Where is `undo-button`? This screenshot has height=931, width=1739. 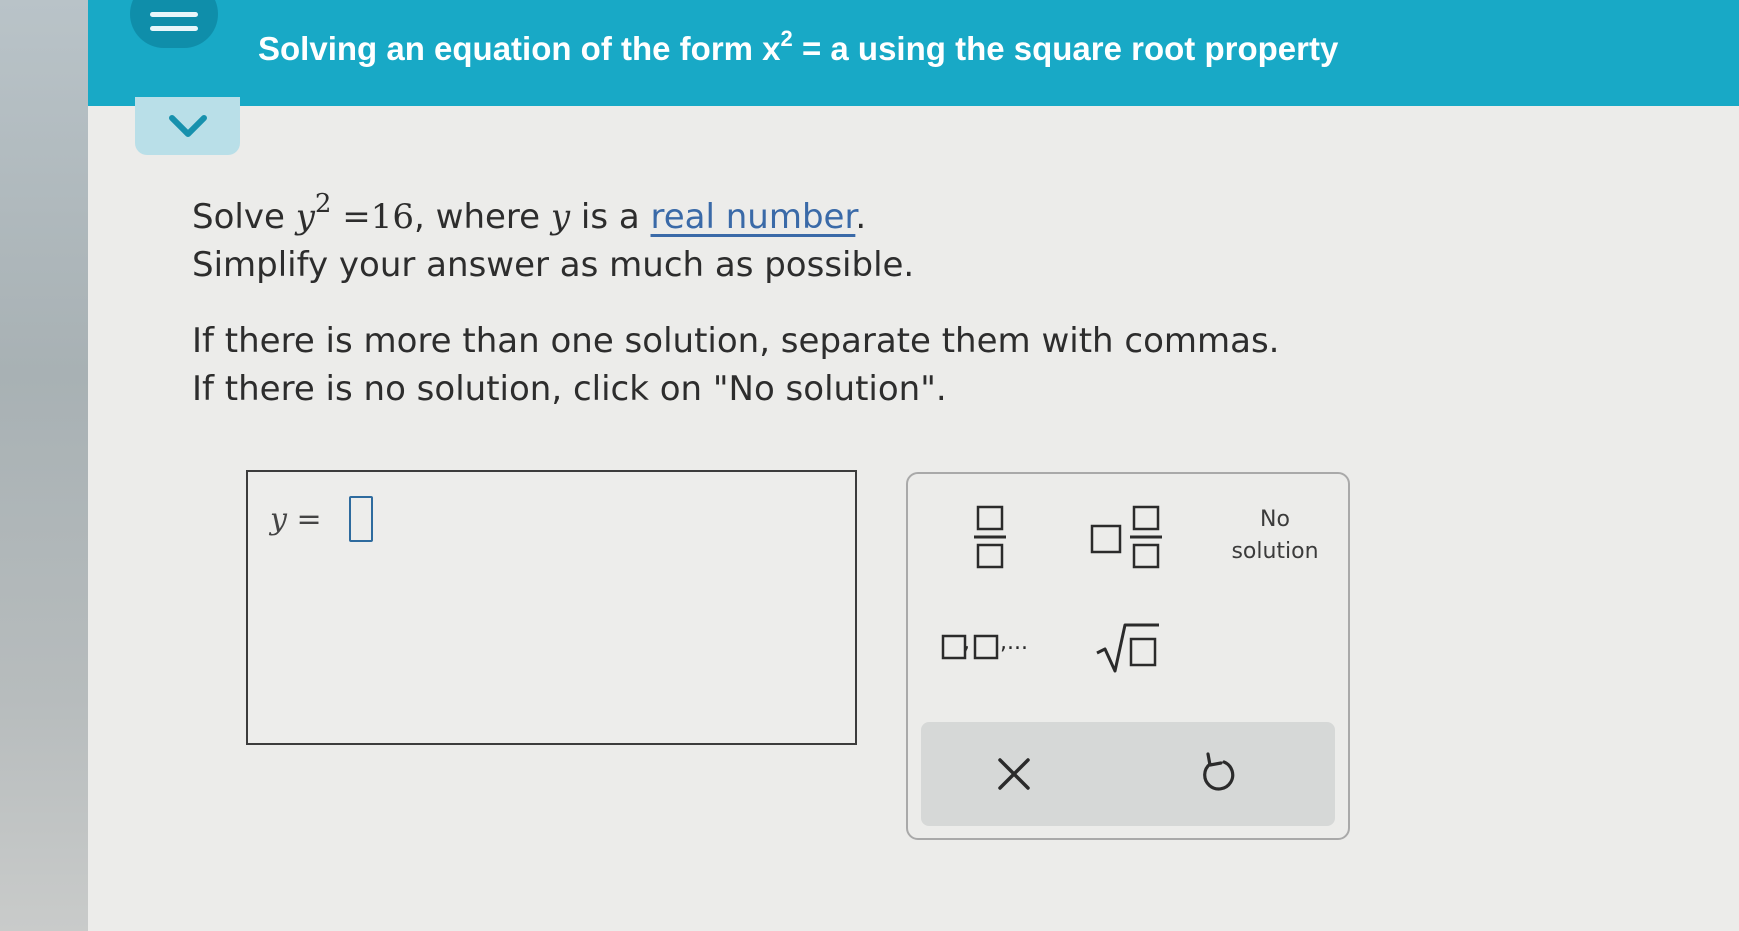 undo-button is located at coordinates (1218, 774).